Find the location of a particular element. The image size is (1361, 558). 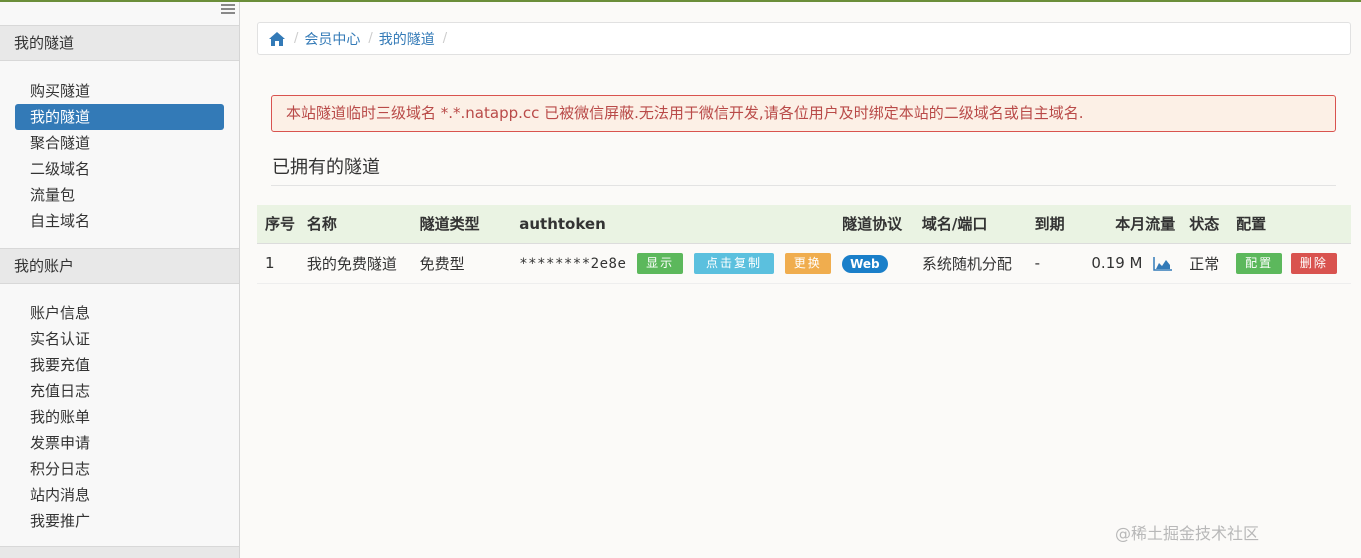

cell-expire: - is located at coordinates (1037, 263).